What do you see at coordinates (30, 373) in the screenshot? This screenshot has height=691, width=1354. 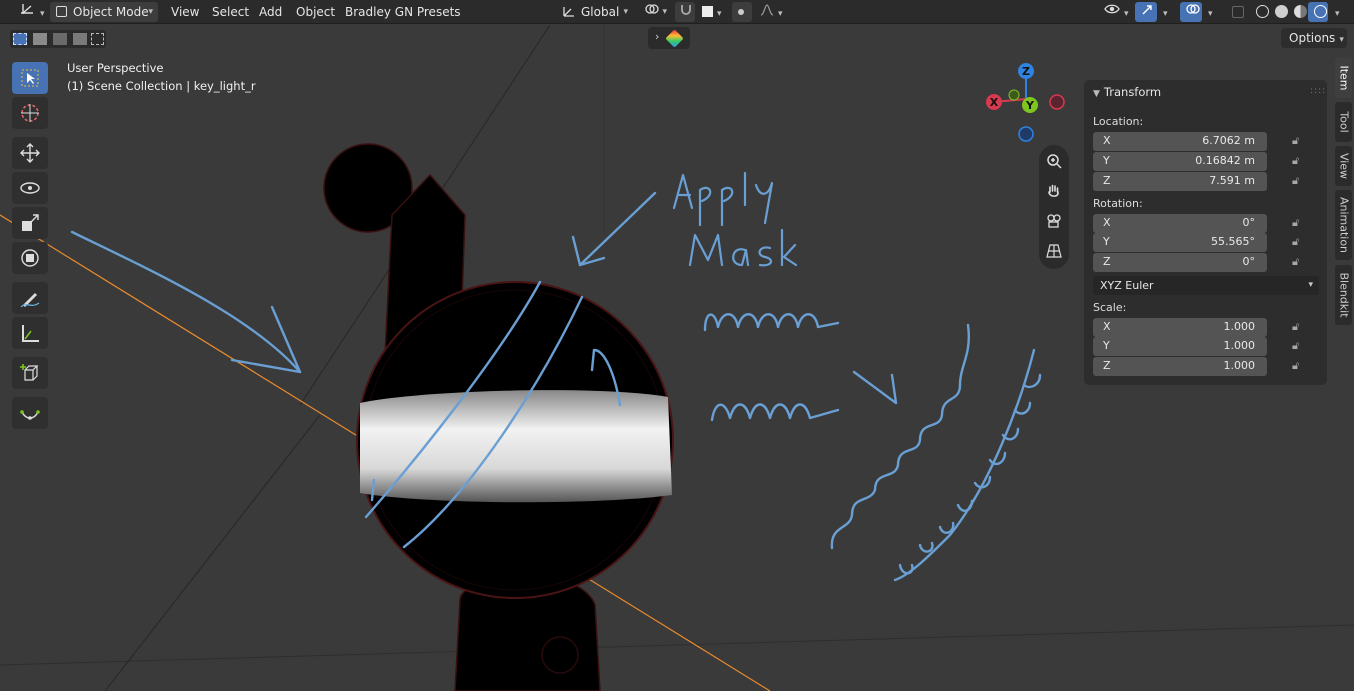 I see `add-cube-tool` at bounding box center [30, 373].